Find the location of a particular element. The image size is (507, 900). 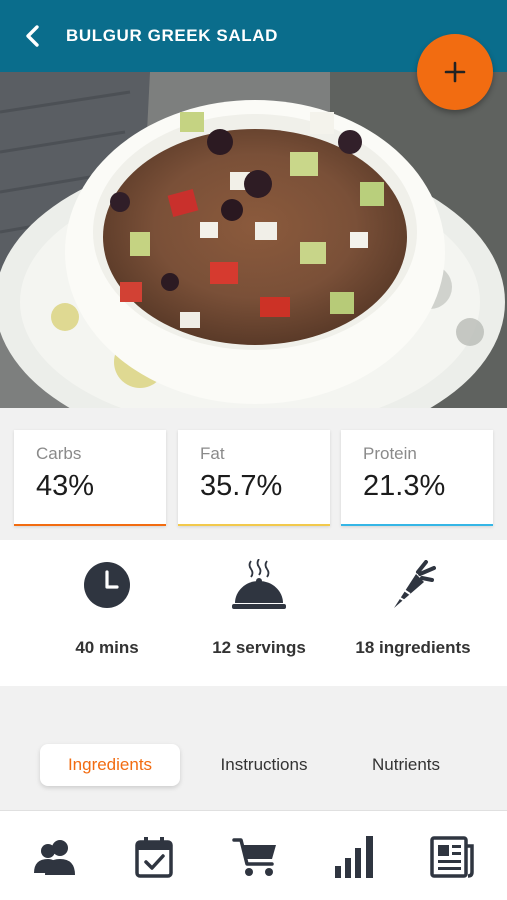

nav-profile is located at coordinates (55, 857).